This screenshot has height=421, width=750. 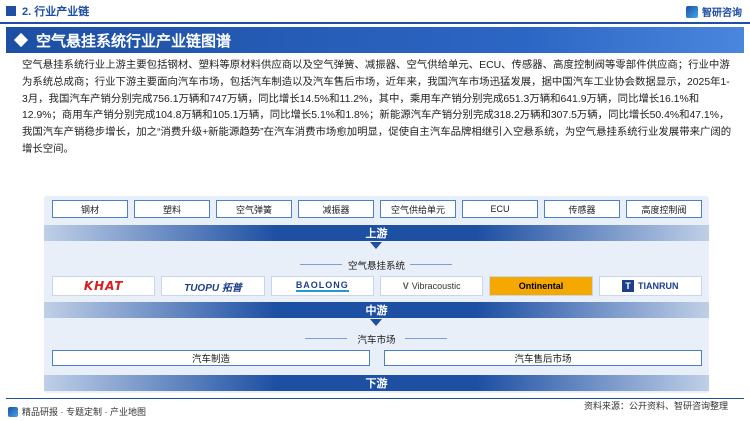 I want to click on brand-logo-continental: Ontinental, so click(x=541, y=286).